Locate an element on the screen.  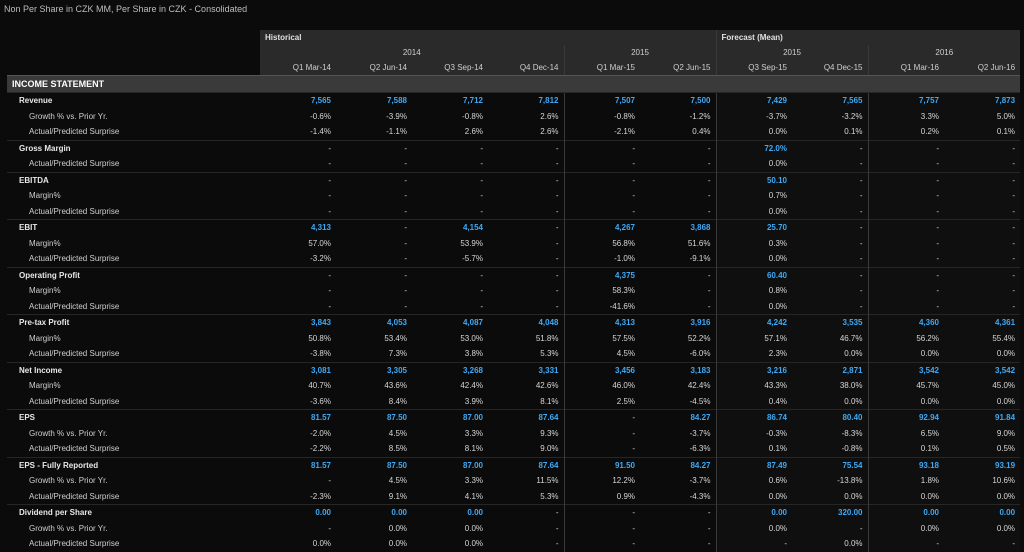
row-label: Growth % vs. Prior Yr. is located at coordinates (68, 433).